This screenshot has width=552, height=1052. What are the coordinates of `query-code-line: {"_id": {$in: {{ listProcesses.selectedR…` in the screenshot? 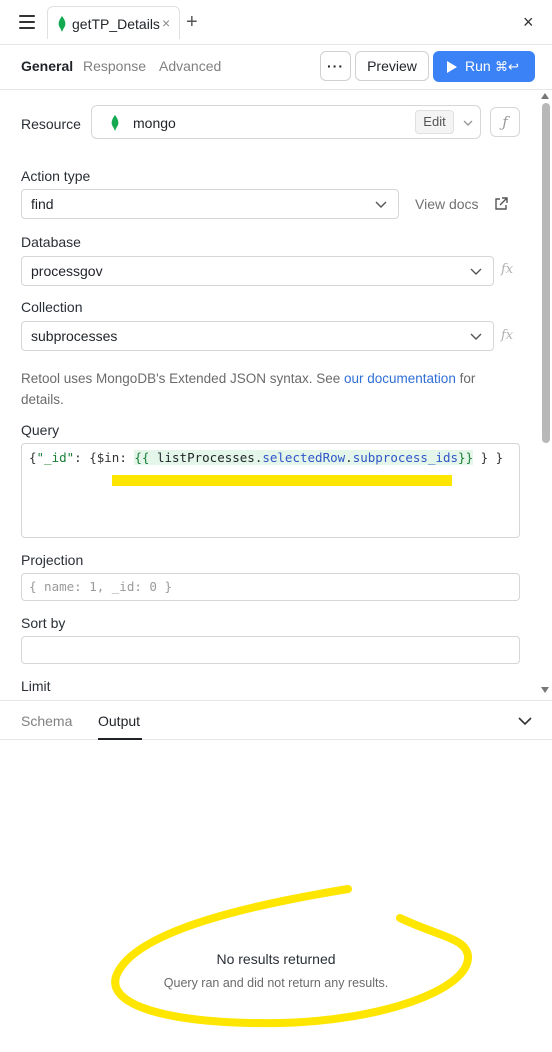 It's located at (266, 457).